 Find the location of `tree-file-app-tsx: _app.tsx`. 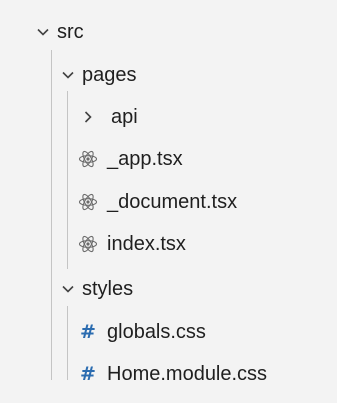

tree-file-app-tsx: _app.tsx is located at coordinates (168, 159).